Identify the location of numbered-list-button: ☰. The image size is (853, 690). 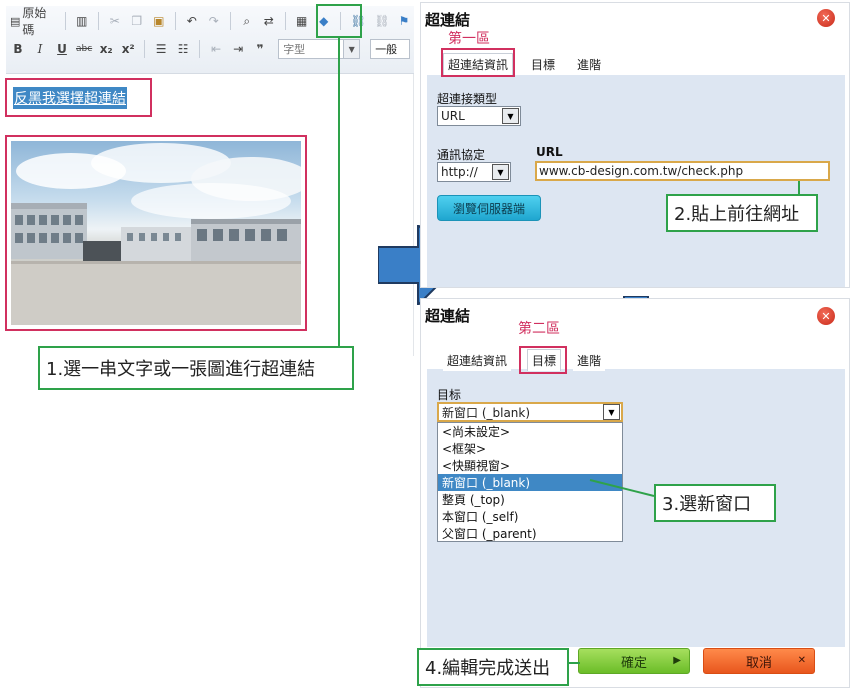
(161, 49).